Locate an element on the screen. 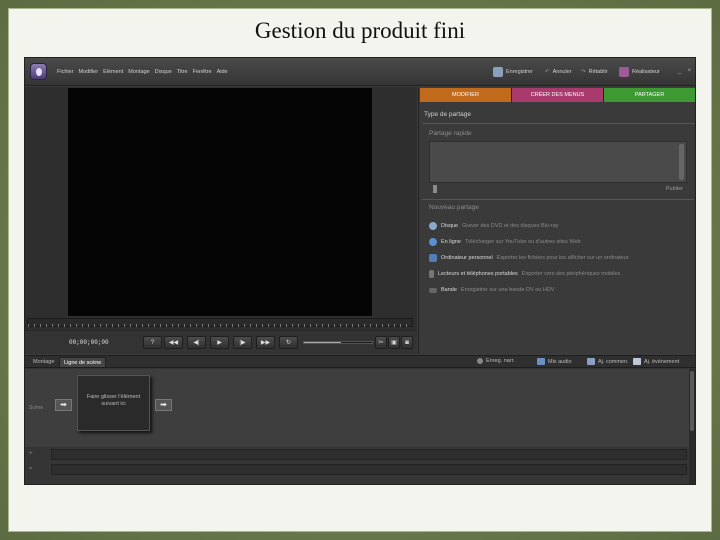 The height and width of the screenshot is (540, 720). window-controls: _ × is located at coordinates (684, 71).